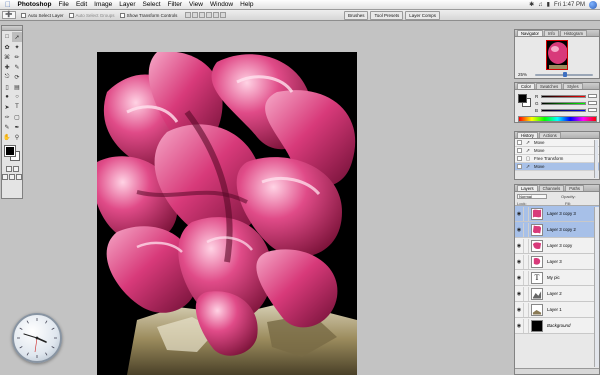 This screenshot has height=375, width=600. Describe the element at coordinates (553, 277) in the screenshot. I see `layer-name: My pic` at that location.